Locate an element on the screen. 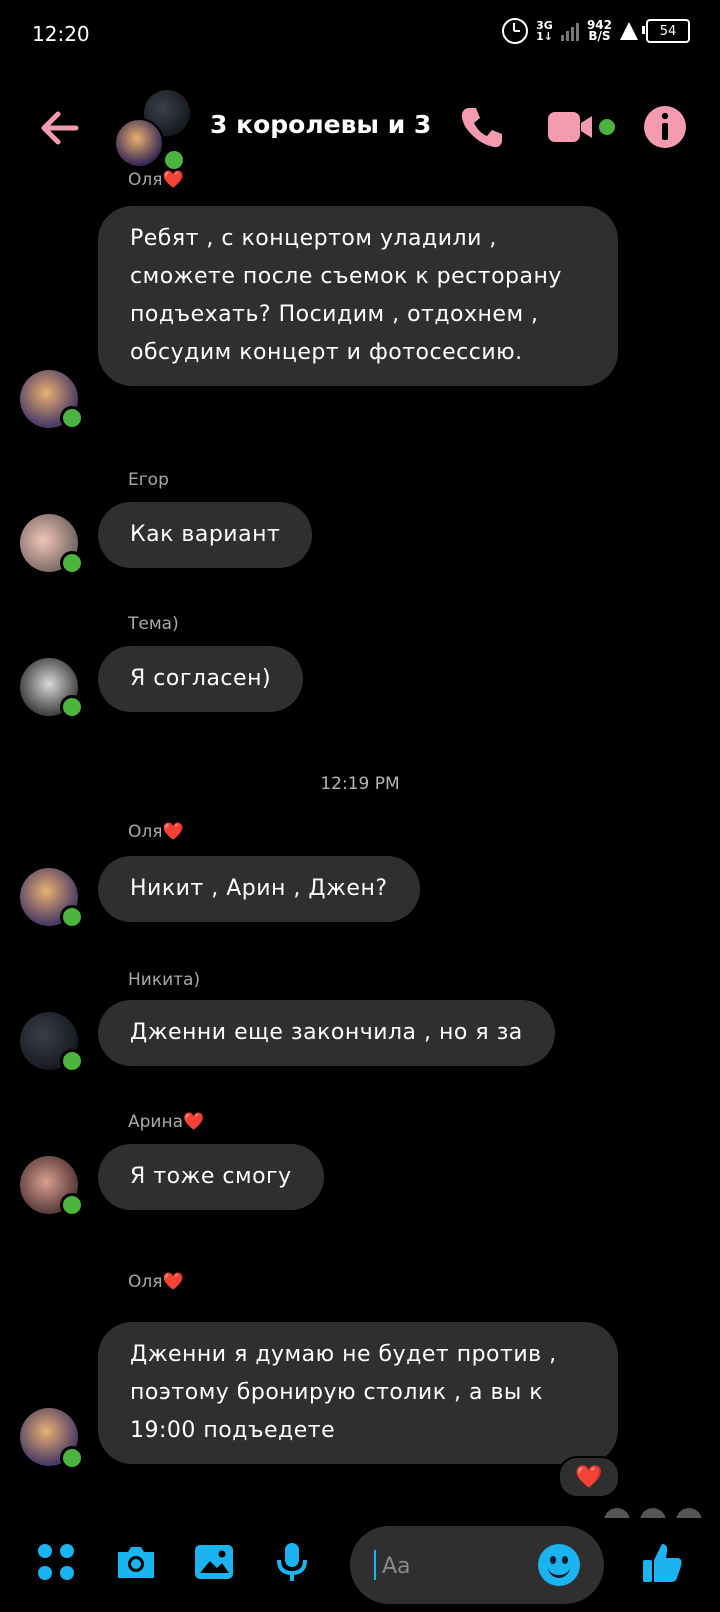 The image size is (720, 1612). video-icon is located at coordinates (583, 127).